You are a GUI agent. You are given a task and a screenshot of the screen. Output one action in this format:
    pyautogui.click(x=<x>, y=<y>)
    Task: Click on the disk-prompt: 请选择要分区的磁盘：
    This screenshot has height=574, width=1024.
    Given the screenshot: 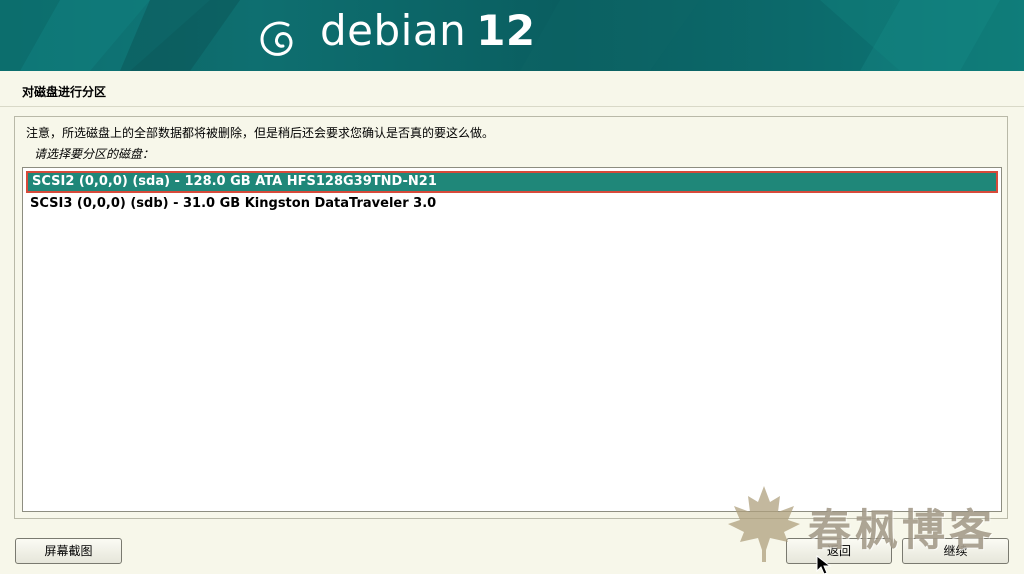 What is the action you would take?
    pyautogui.click(x=94, y=154)
    